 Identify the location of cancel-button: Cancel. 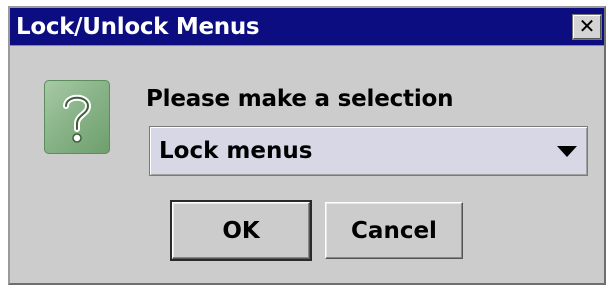
(394, 230).